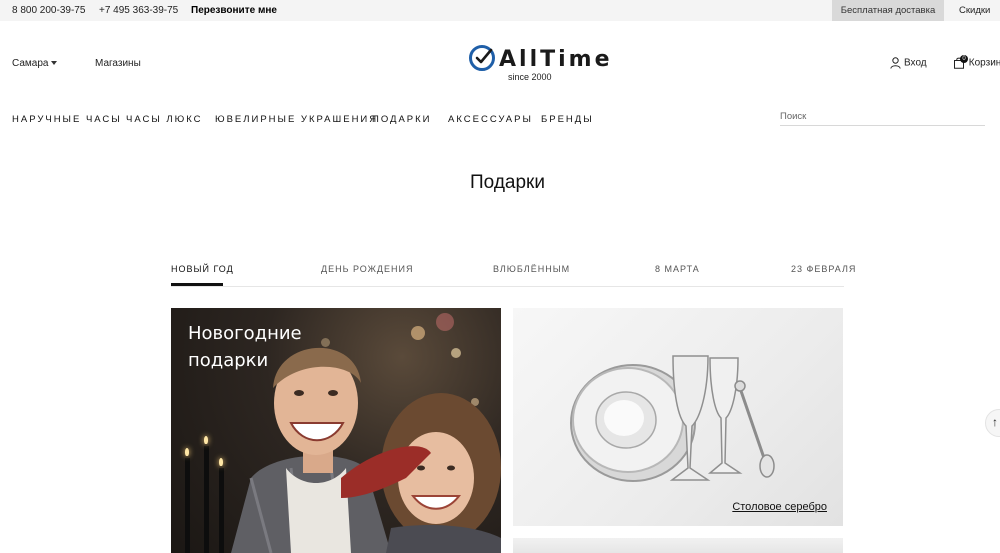 Image resolution: width=1000 pixels, height=553 pixels. What do you see at coordinates (507, 182) in the screenshot?
I see `page-title: Подарки` at bounding box center [507, 182].